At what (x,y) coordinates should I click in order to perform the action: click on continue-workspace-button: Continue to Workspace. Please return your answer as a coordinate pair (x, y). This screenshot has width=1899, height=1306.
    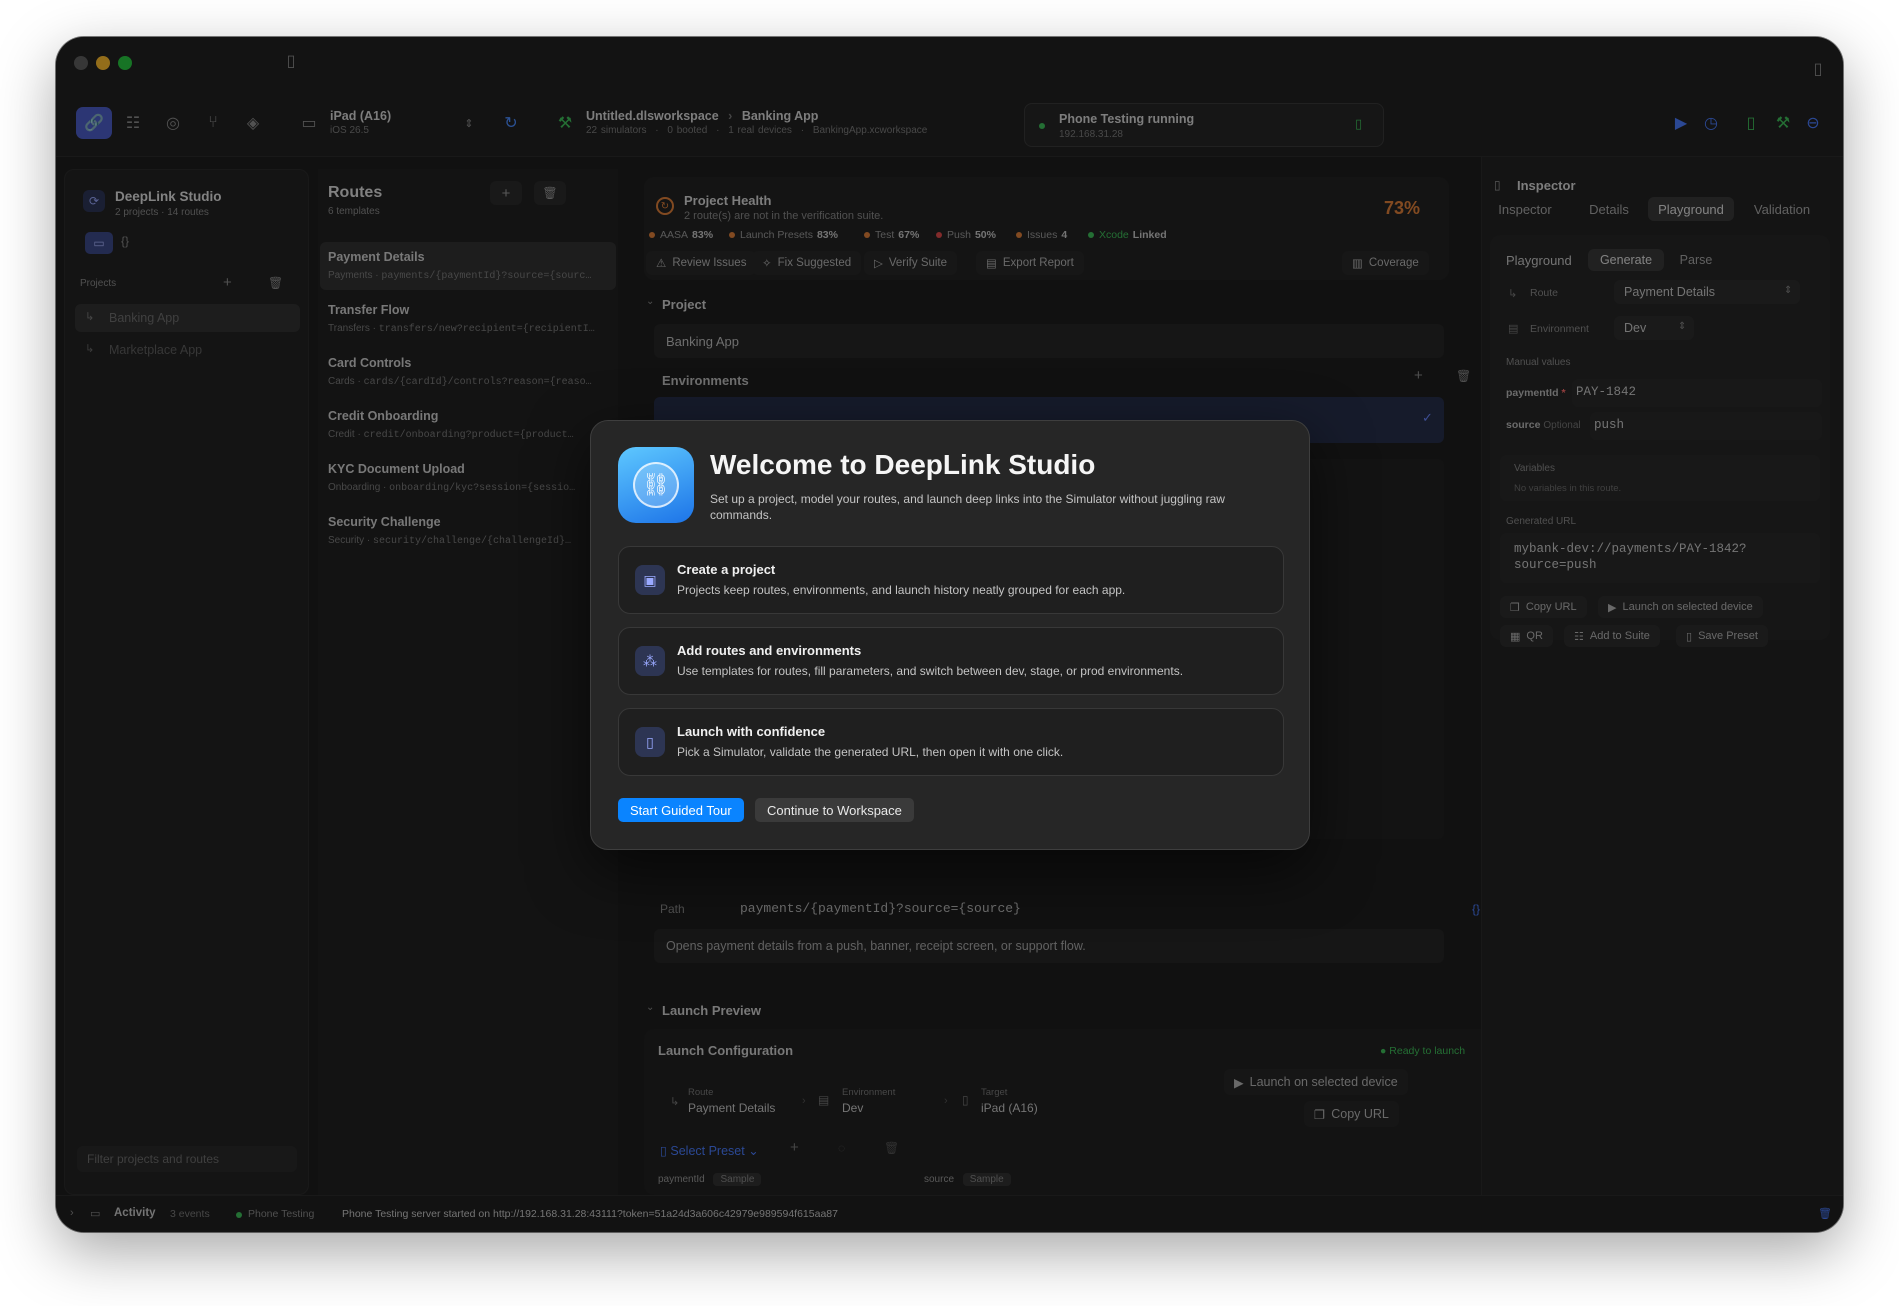
    Looking at the image, I should click on (834, 810).